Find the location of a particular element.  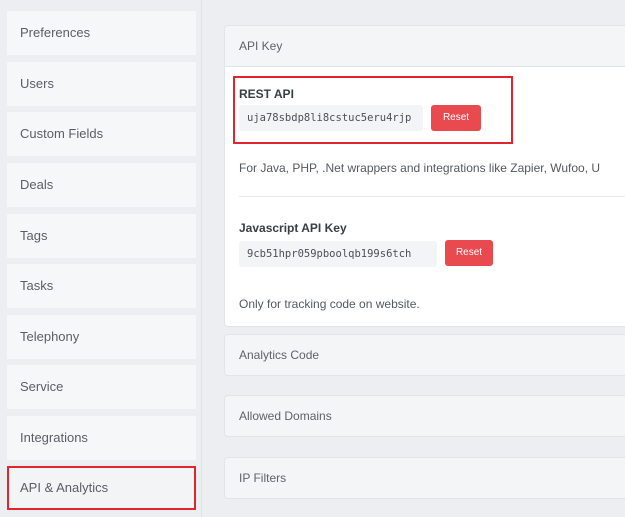

sidebar-item-telephony: Telephony is located at coordinates (101, 337).